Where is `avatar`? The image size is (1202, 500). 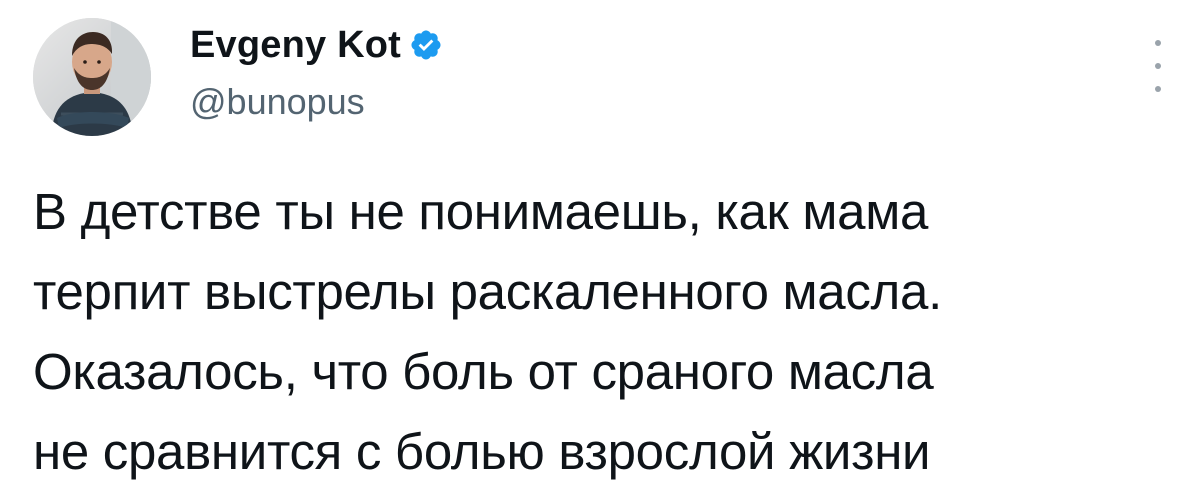
avatar is located at coordinates (92, 77).